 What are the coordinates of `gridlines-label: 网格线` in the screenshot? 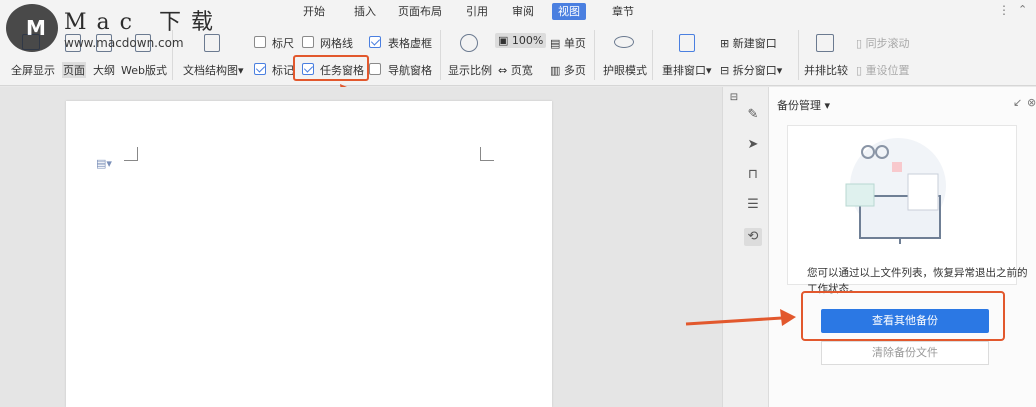 It's located at (336, 43).